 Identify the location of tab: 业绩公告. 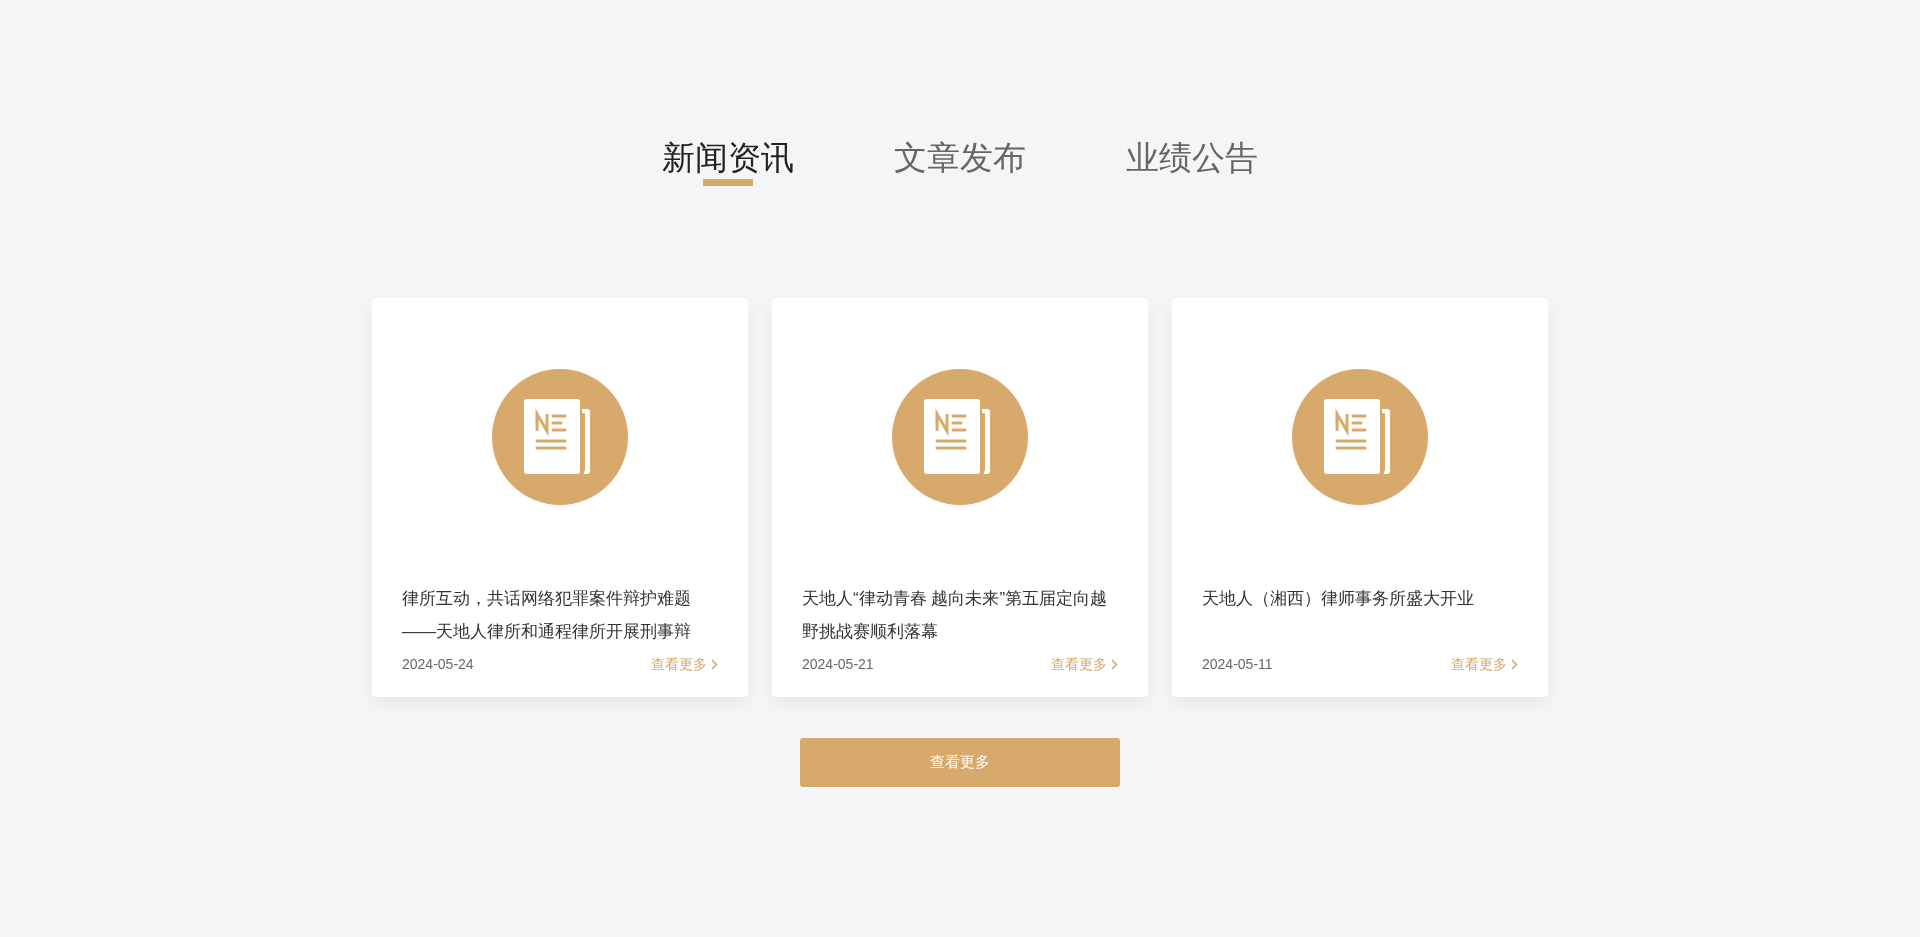
(1192, 163).